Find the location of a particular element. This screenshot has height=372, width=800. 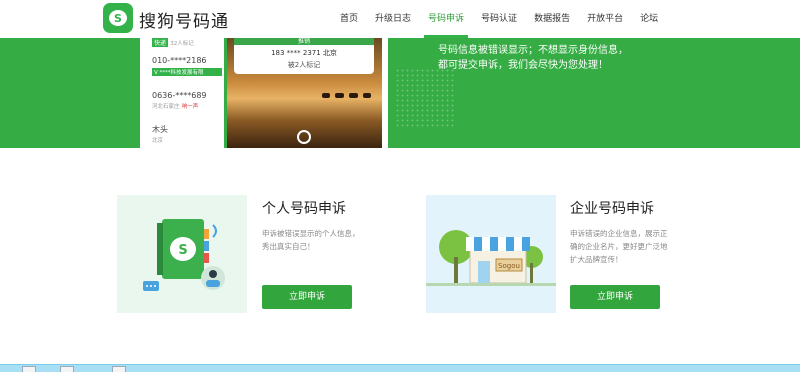

sogou-logo-icon: S is located at coordinates (118, 18).